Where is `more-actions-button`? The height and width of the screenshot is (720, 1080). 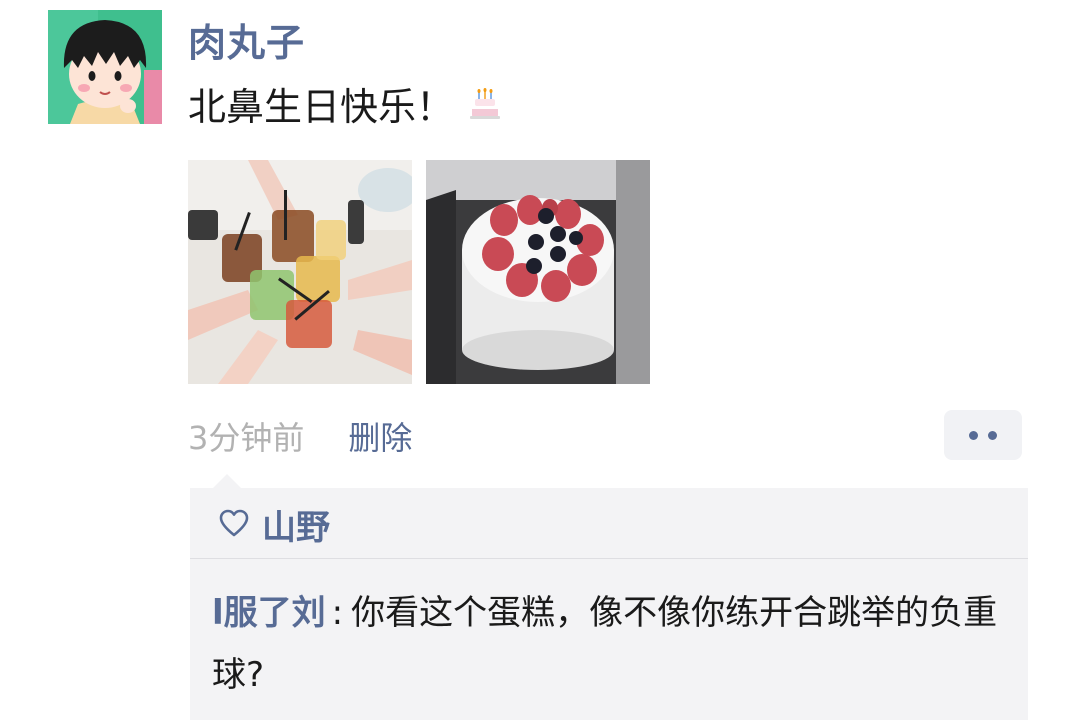
more-actions-button is located at coordinates (983, 435).